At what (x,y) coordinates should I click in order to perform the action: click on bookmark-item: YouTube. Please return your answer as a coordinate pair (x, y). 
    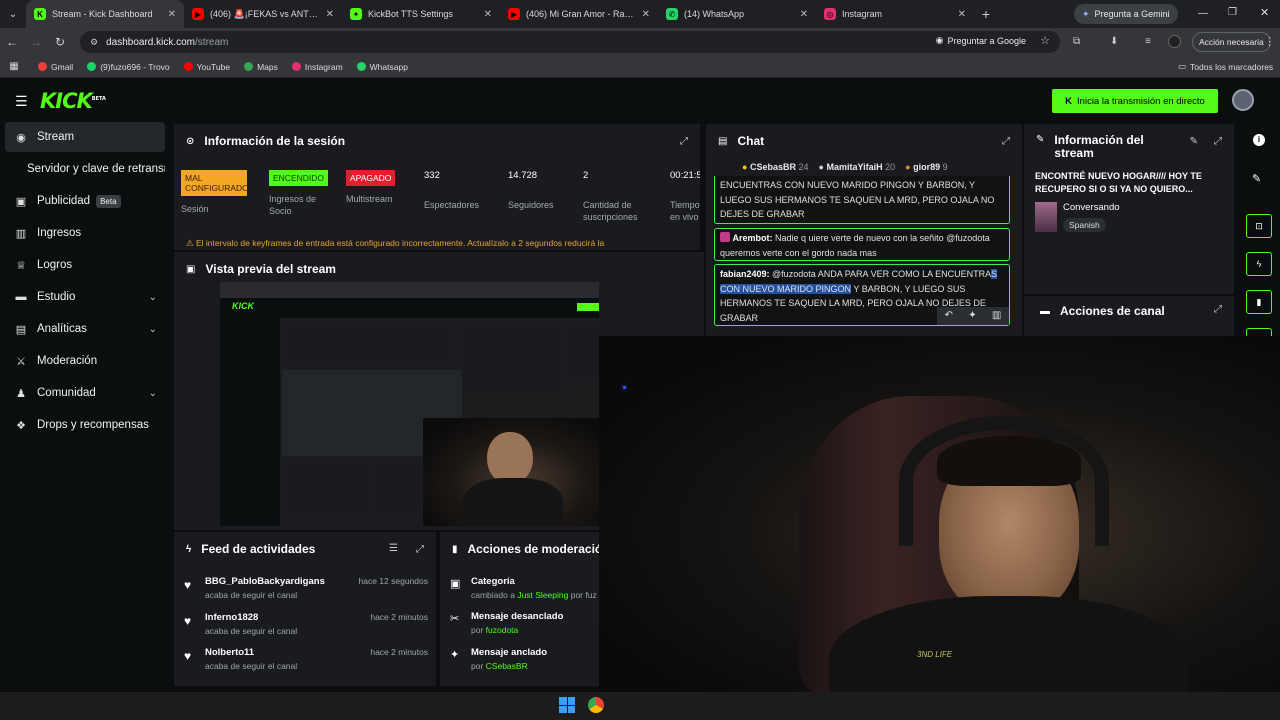
    Looking at the image, I should click on (206, 67).